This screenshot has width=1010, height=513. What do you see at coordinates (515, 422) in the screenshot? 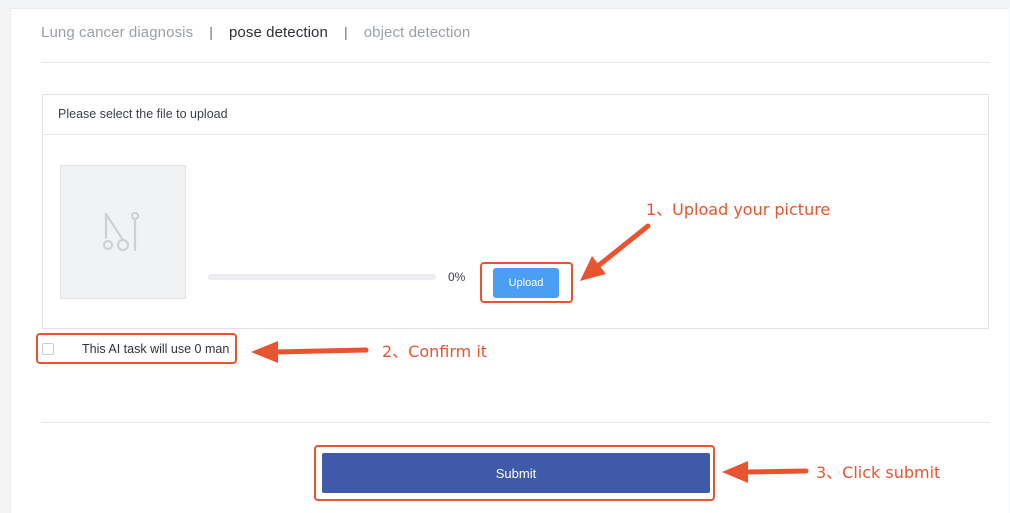
I see `bottom-divider` at bounding box center [515, 422].